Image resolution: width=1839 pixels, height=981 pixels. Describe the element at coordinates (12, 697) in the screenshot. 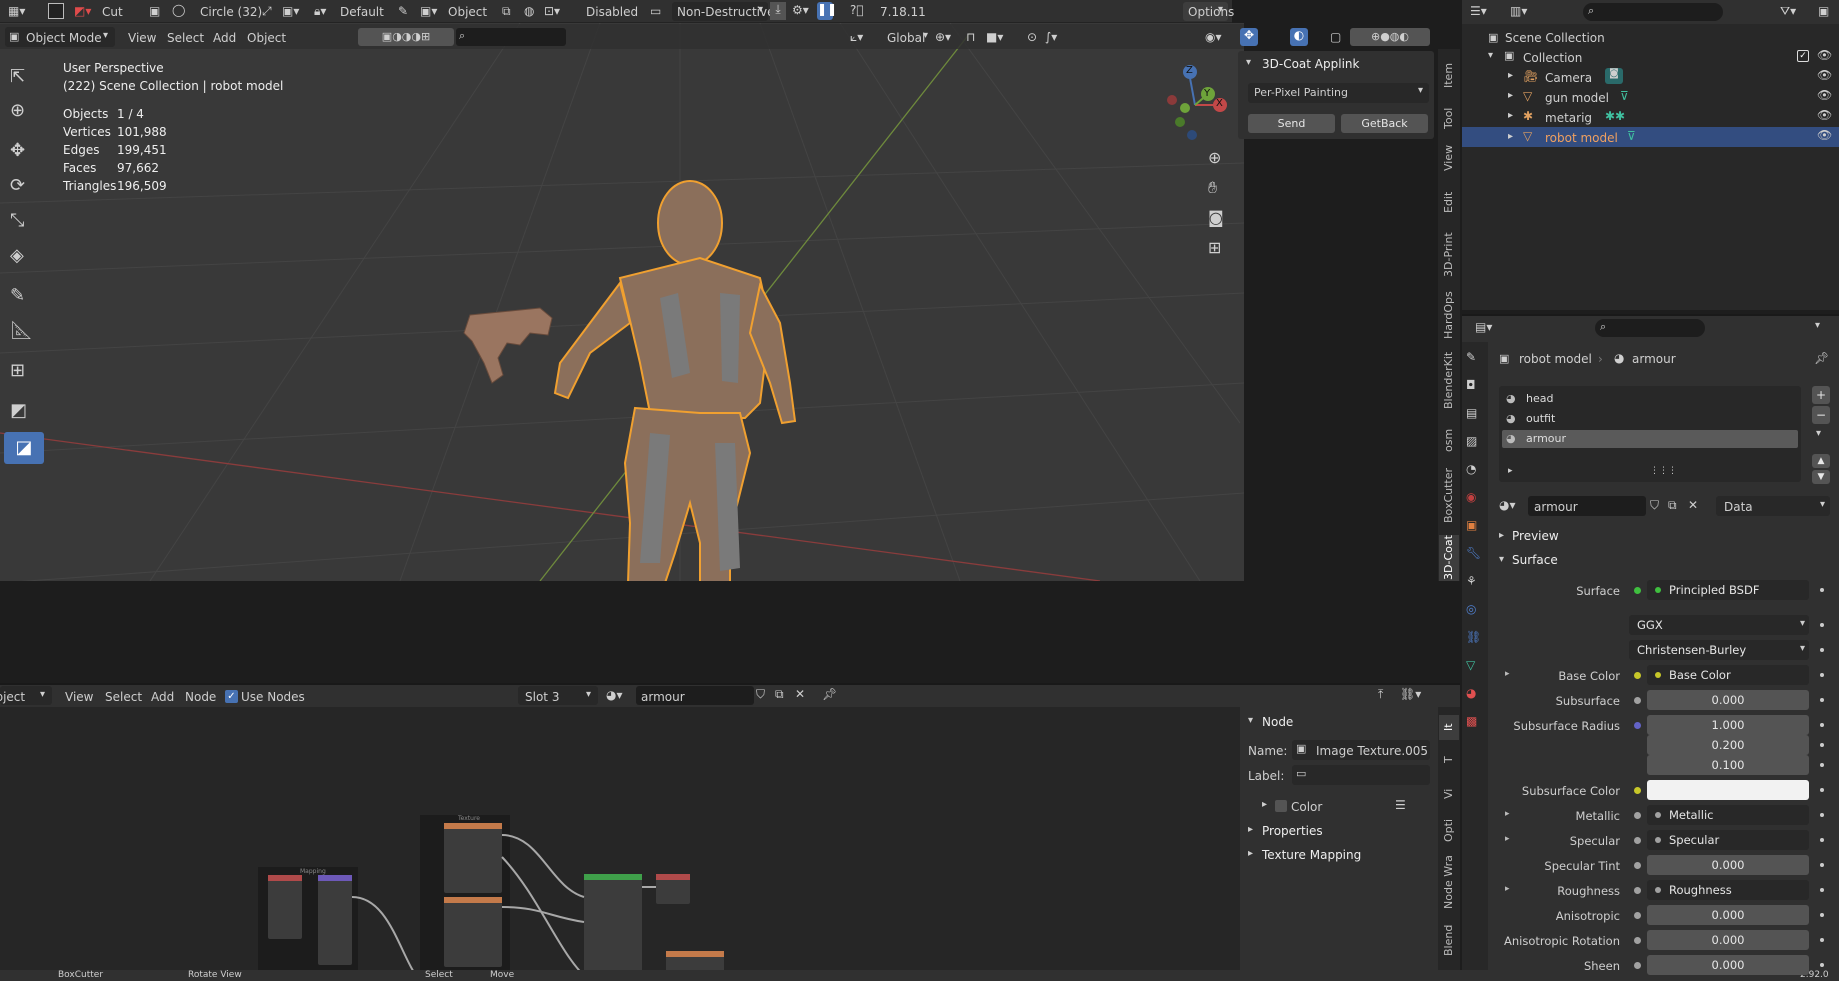

I see `node-mode-label: Object` at that location.